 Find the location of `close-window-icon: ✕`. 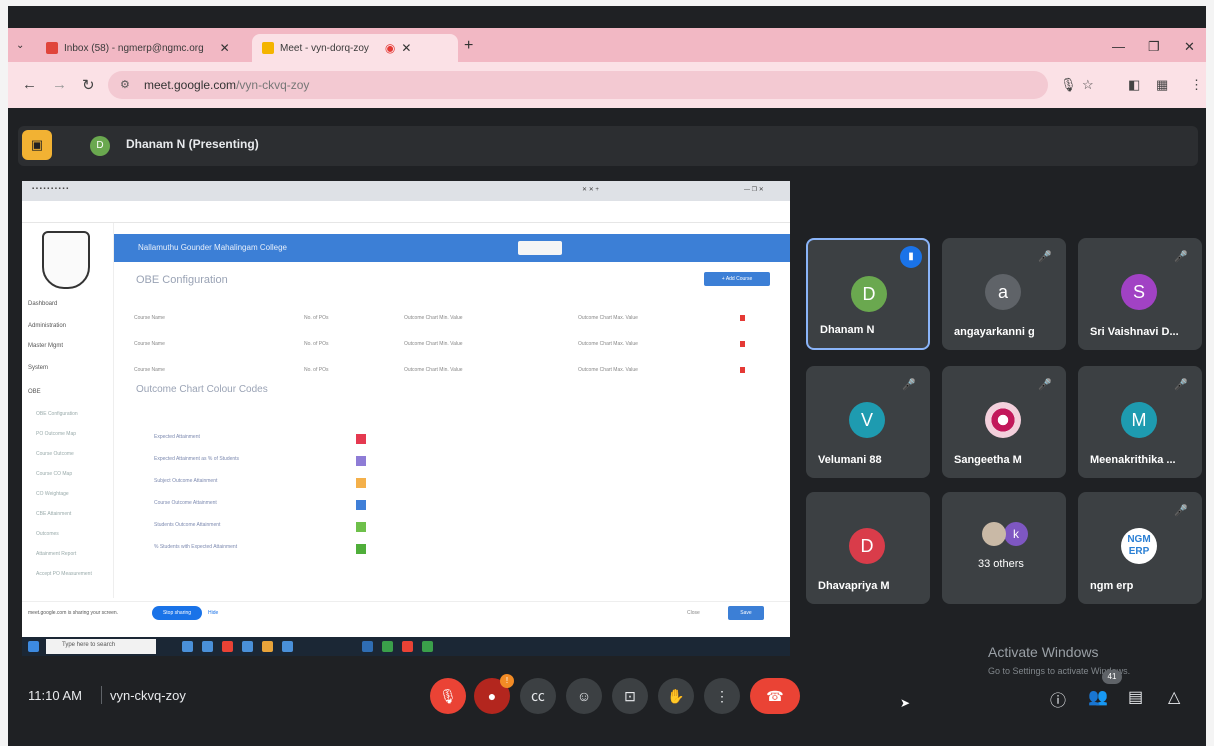

close-window-icon: ✕ is located at coordinates (1189, 47).